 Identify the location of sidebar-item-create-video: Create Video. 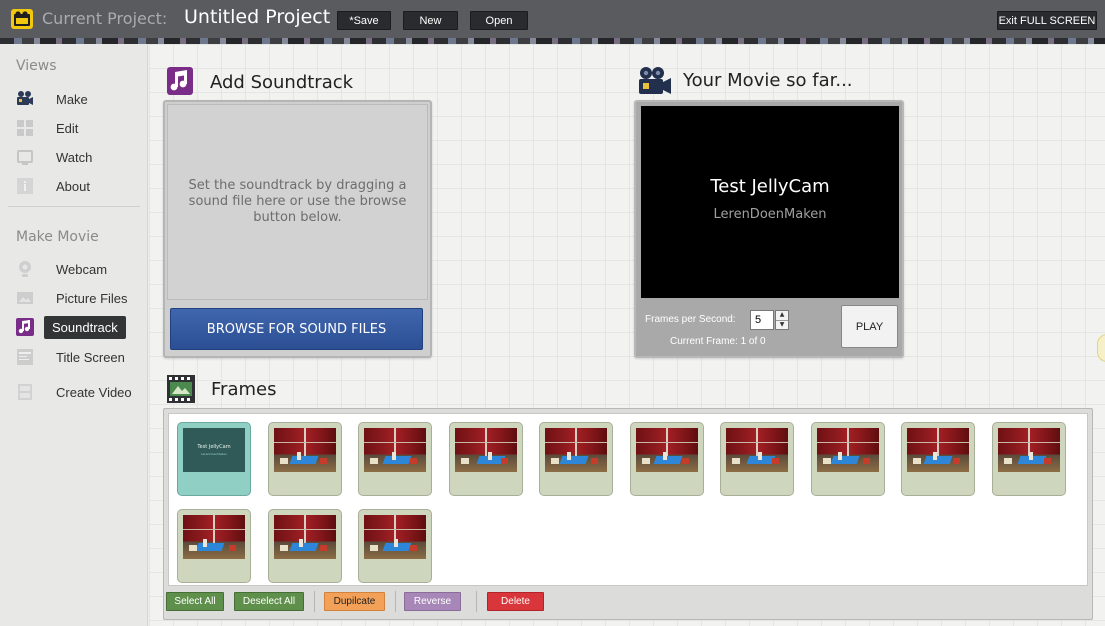
(78, 392).